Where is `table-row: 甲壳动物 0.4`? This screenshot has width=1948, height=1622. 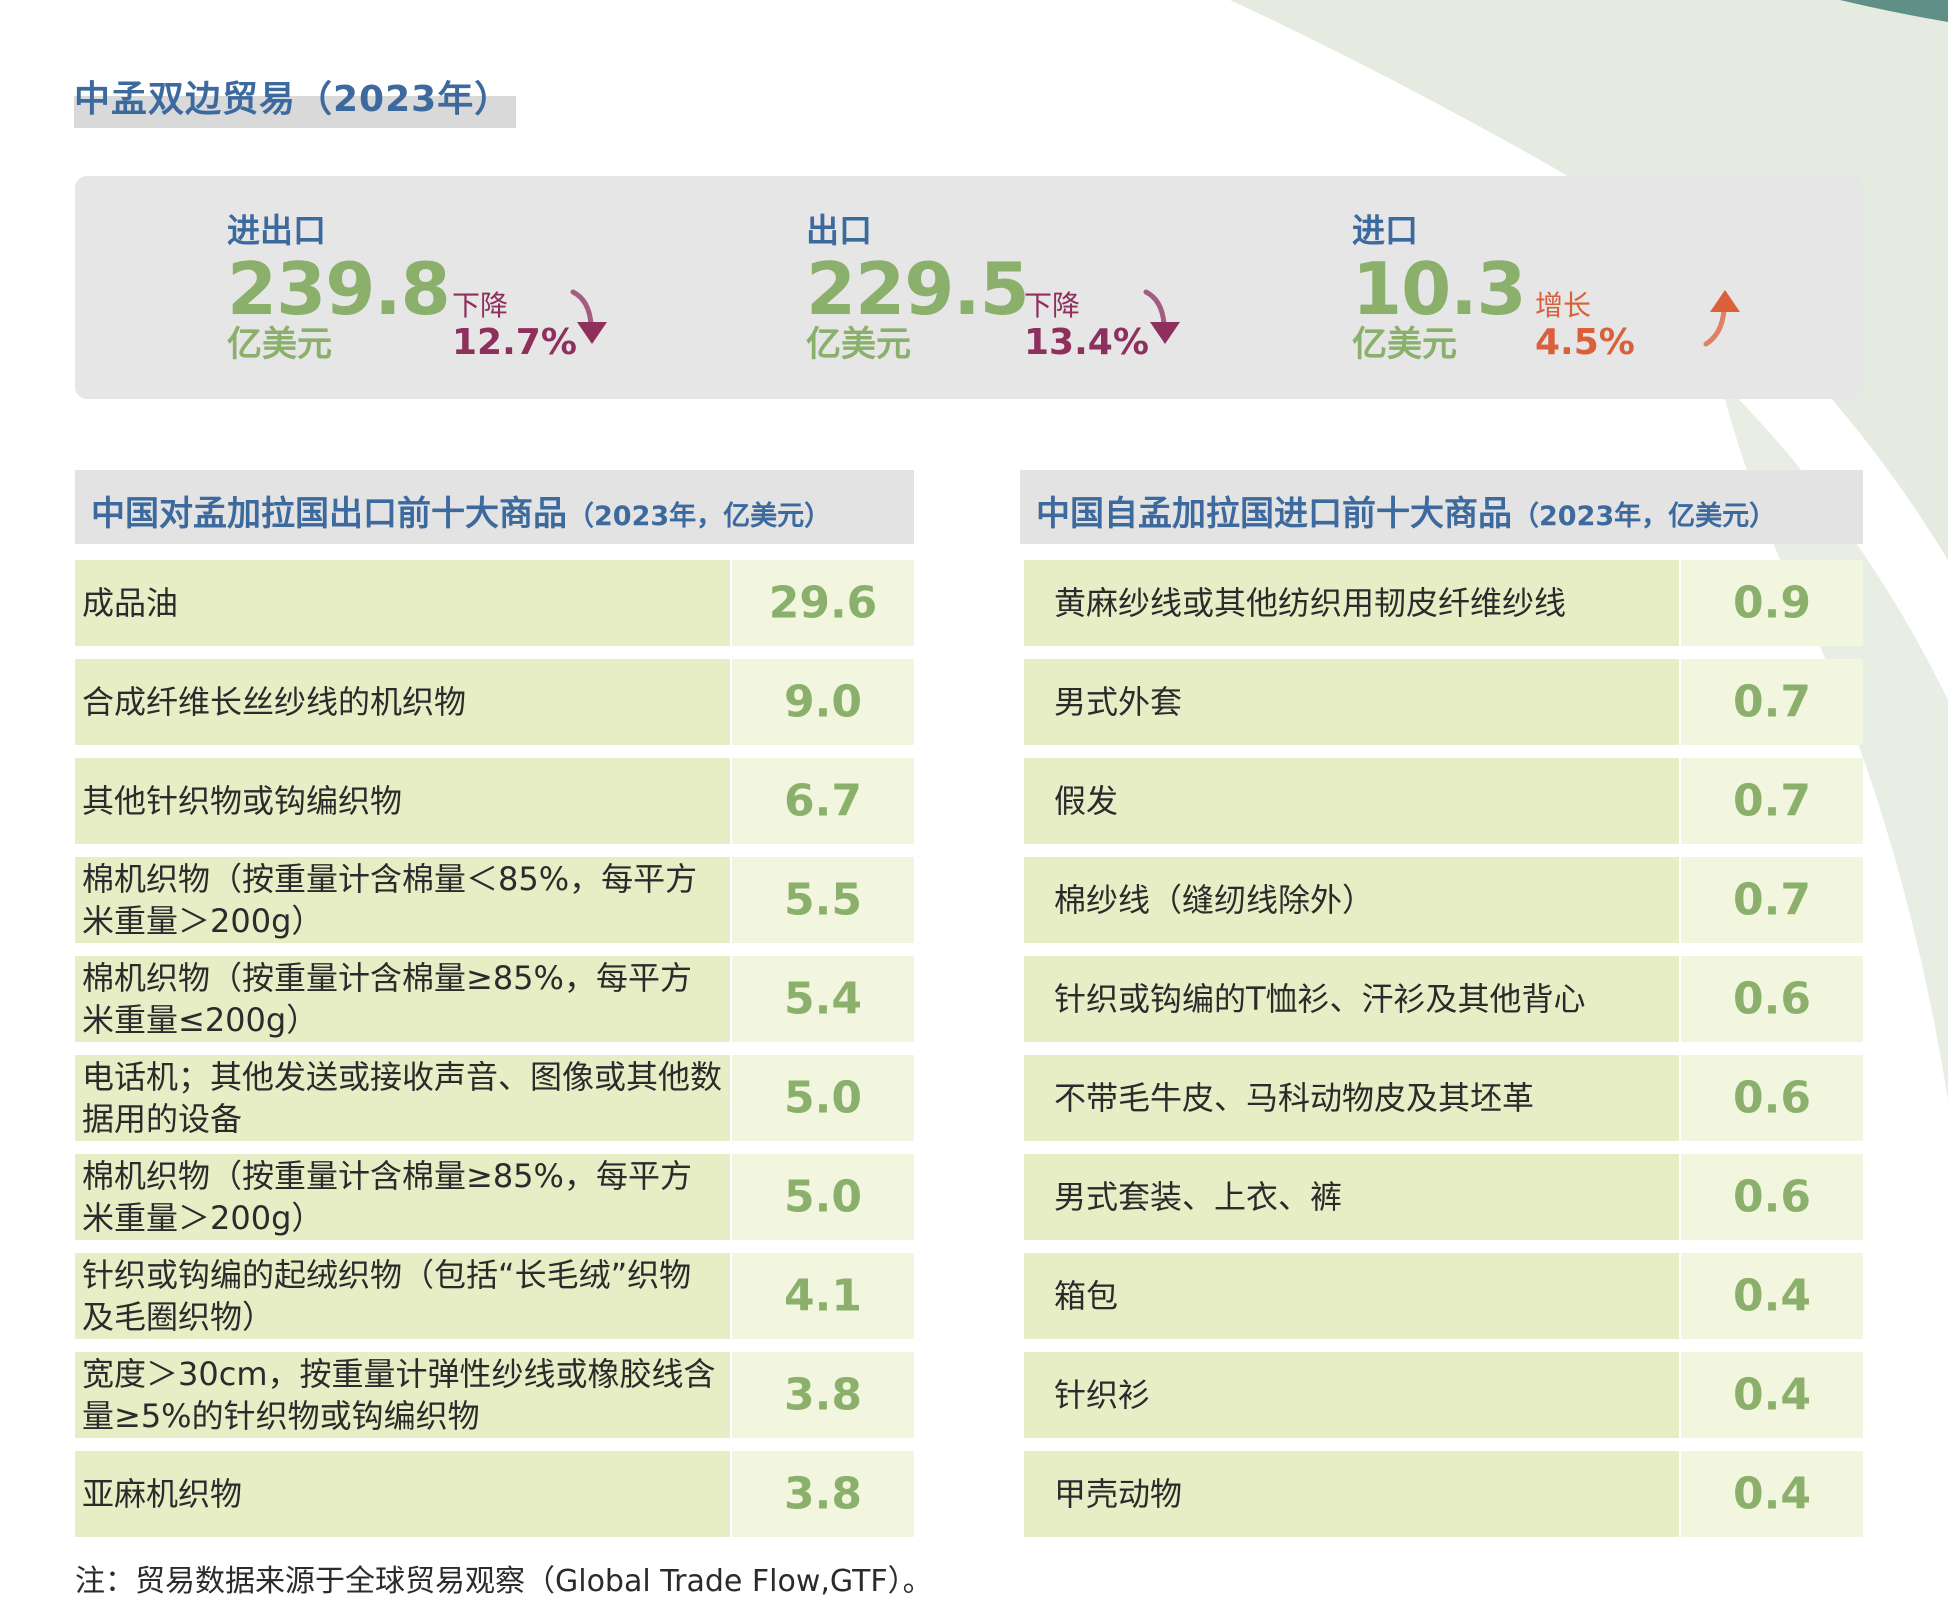
table-row: 甲壳动物 0.4 is located at coordinates (1443, 1494).